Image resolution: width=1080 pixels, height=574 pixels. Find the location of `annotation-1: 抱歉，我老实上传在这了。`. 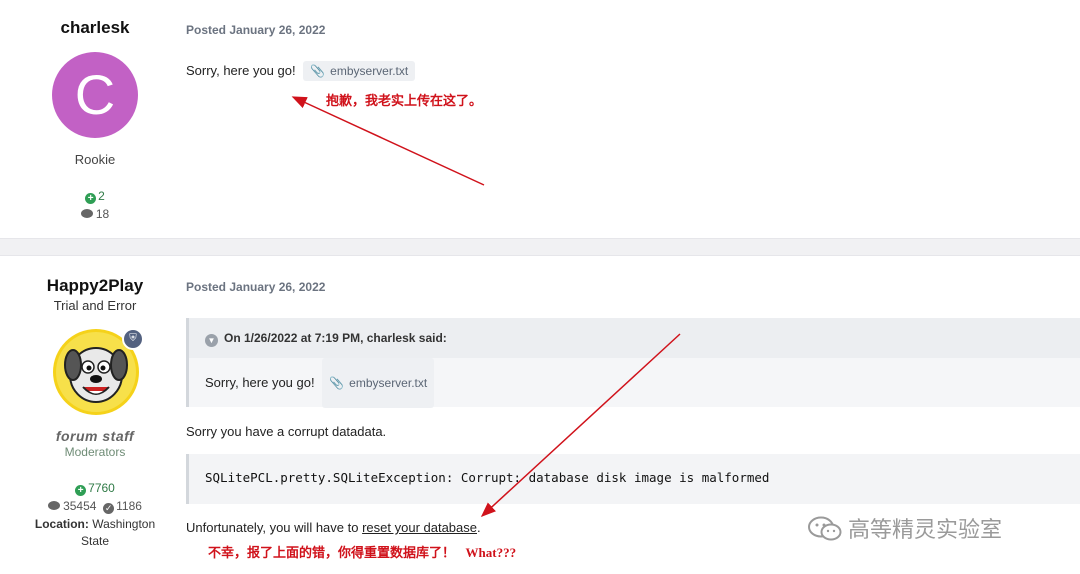

annotation-1: 抱歉，我老实上传在这了。 is located at coordinates (404, 101).